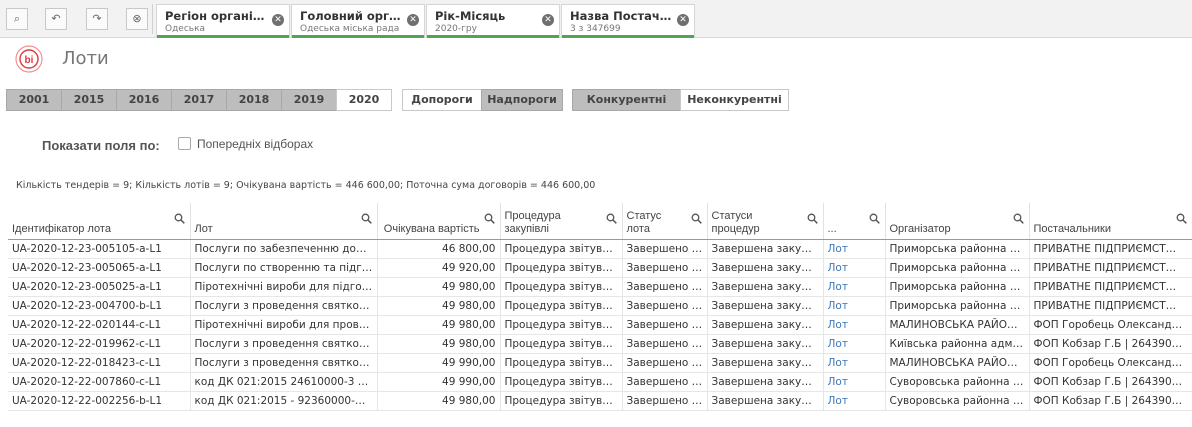 This screenshot has height=427, width=1192. I want to click on selection-chip-region: Регіон організа… Одеська ✕, so click(223, 21).